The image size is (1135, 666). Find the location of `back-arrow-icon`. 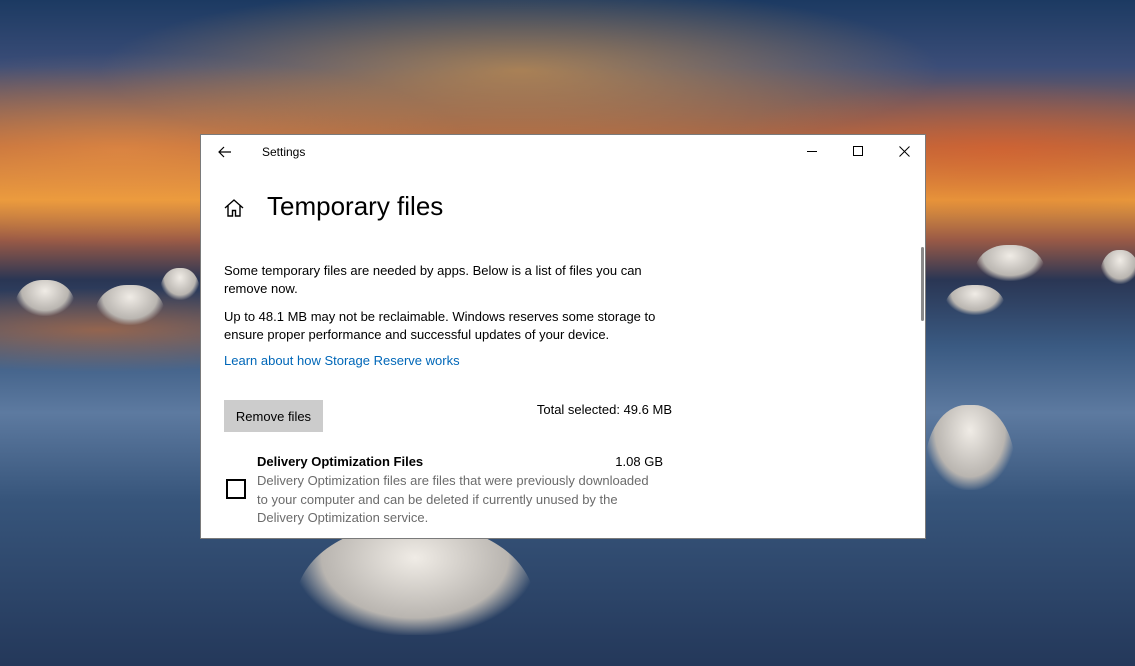

back-arrow-icon is located at coordinates (224, 152).